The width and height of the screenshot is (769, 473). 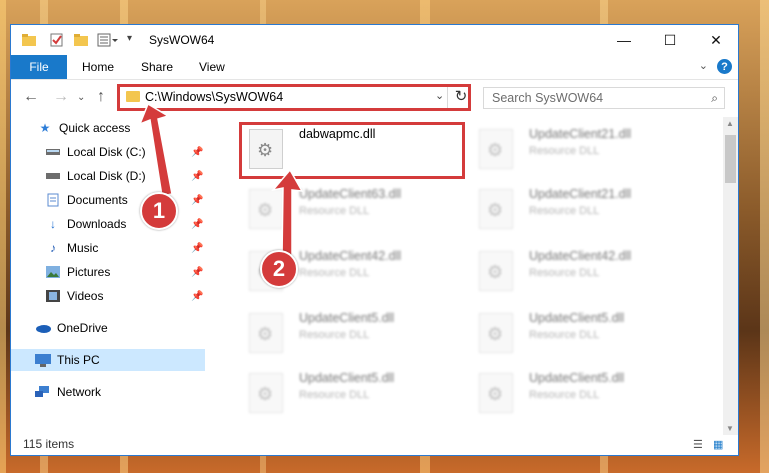 What do you see at coordinates (287, 213) in the screenshot?
I see `arrow-to-file` at bounding box center [287, 213].